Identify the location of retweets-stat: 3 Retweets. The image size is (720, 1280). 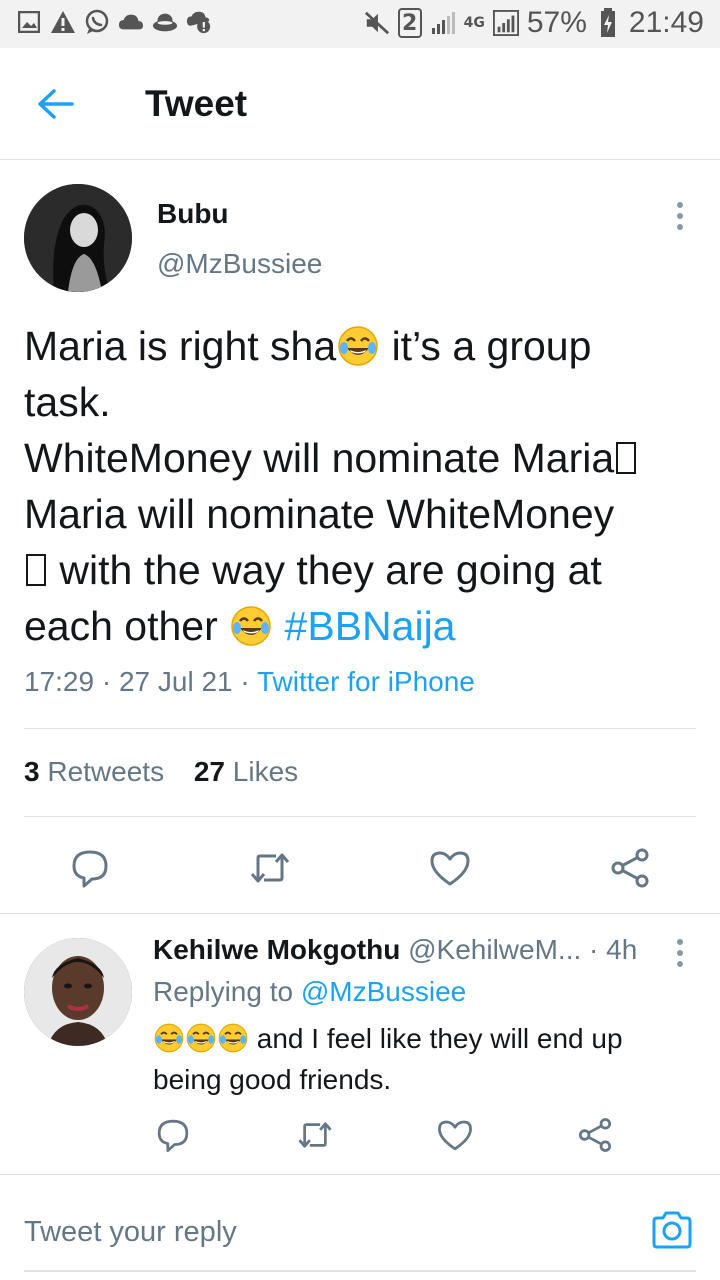
(94, 771).